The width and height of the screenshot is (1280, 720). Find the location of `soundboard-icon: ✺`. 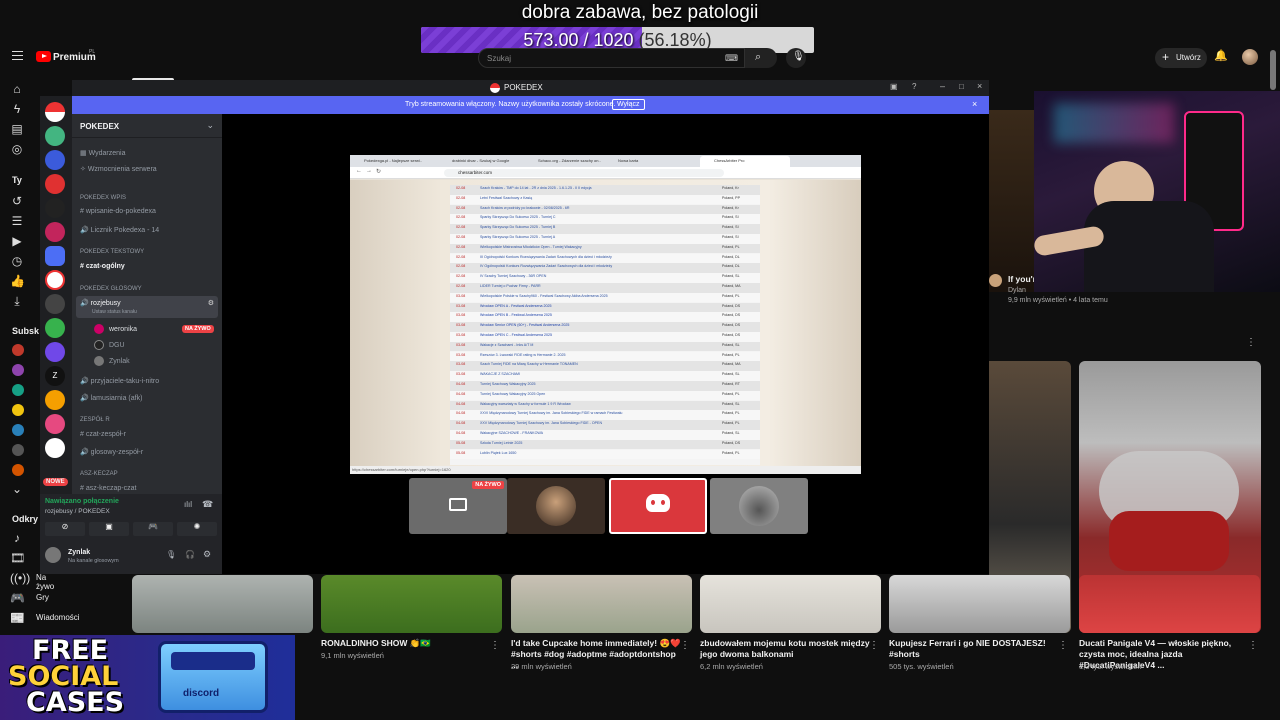

soundboard-icon: ✺ is located at coordinates (197, 529).